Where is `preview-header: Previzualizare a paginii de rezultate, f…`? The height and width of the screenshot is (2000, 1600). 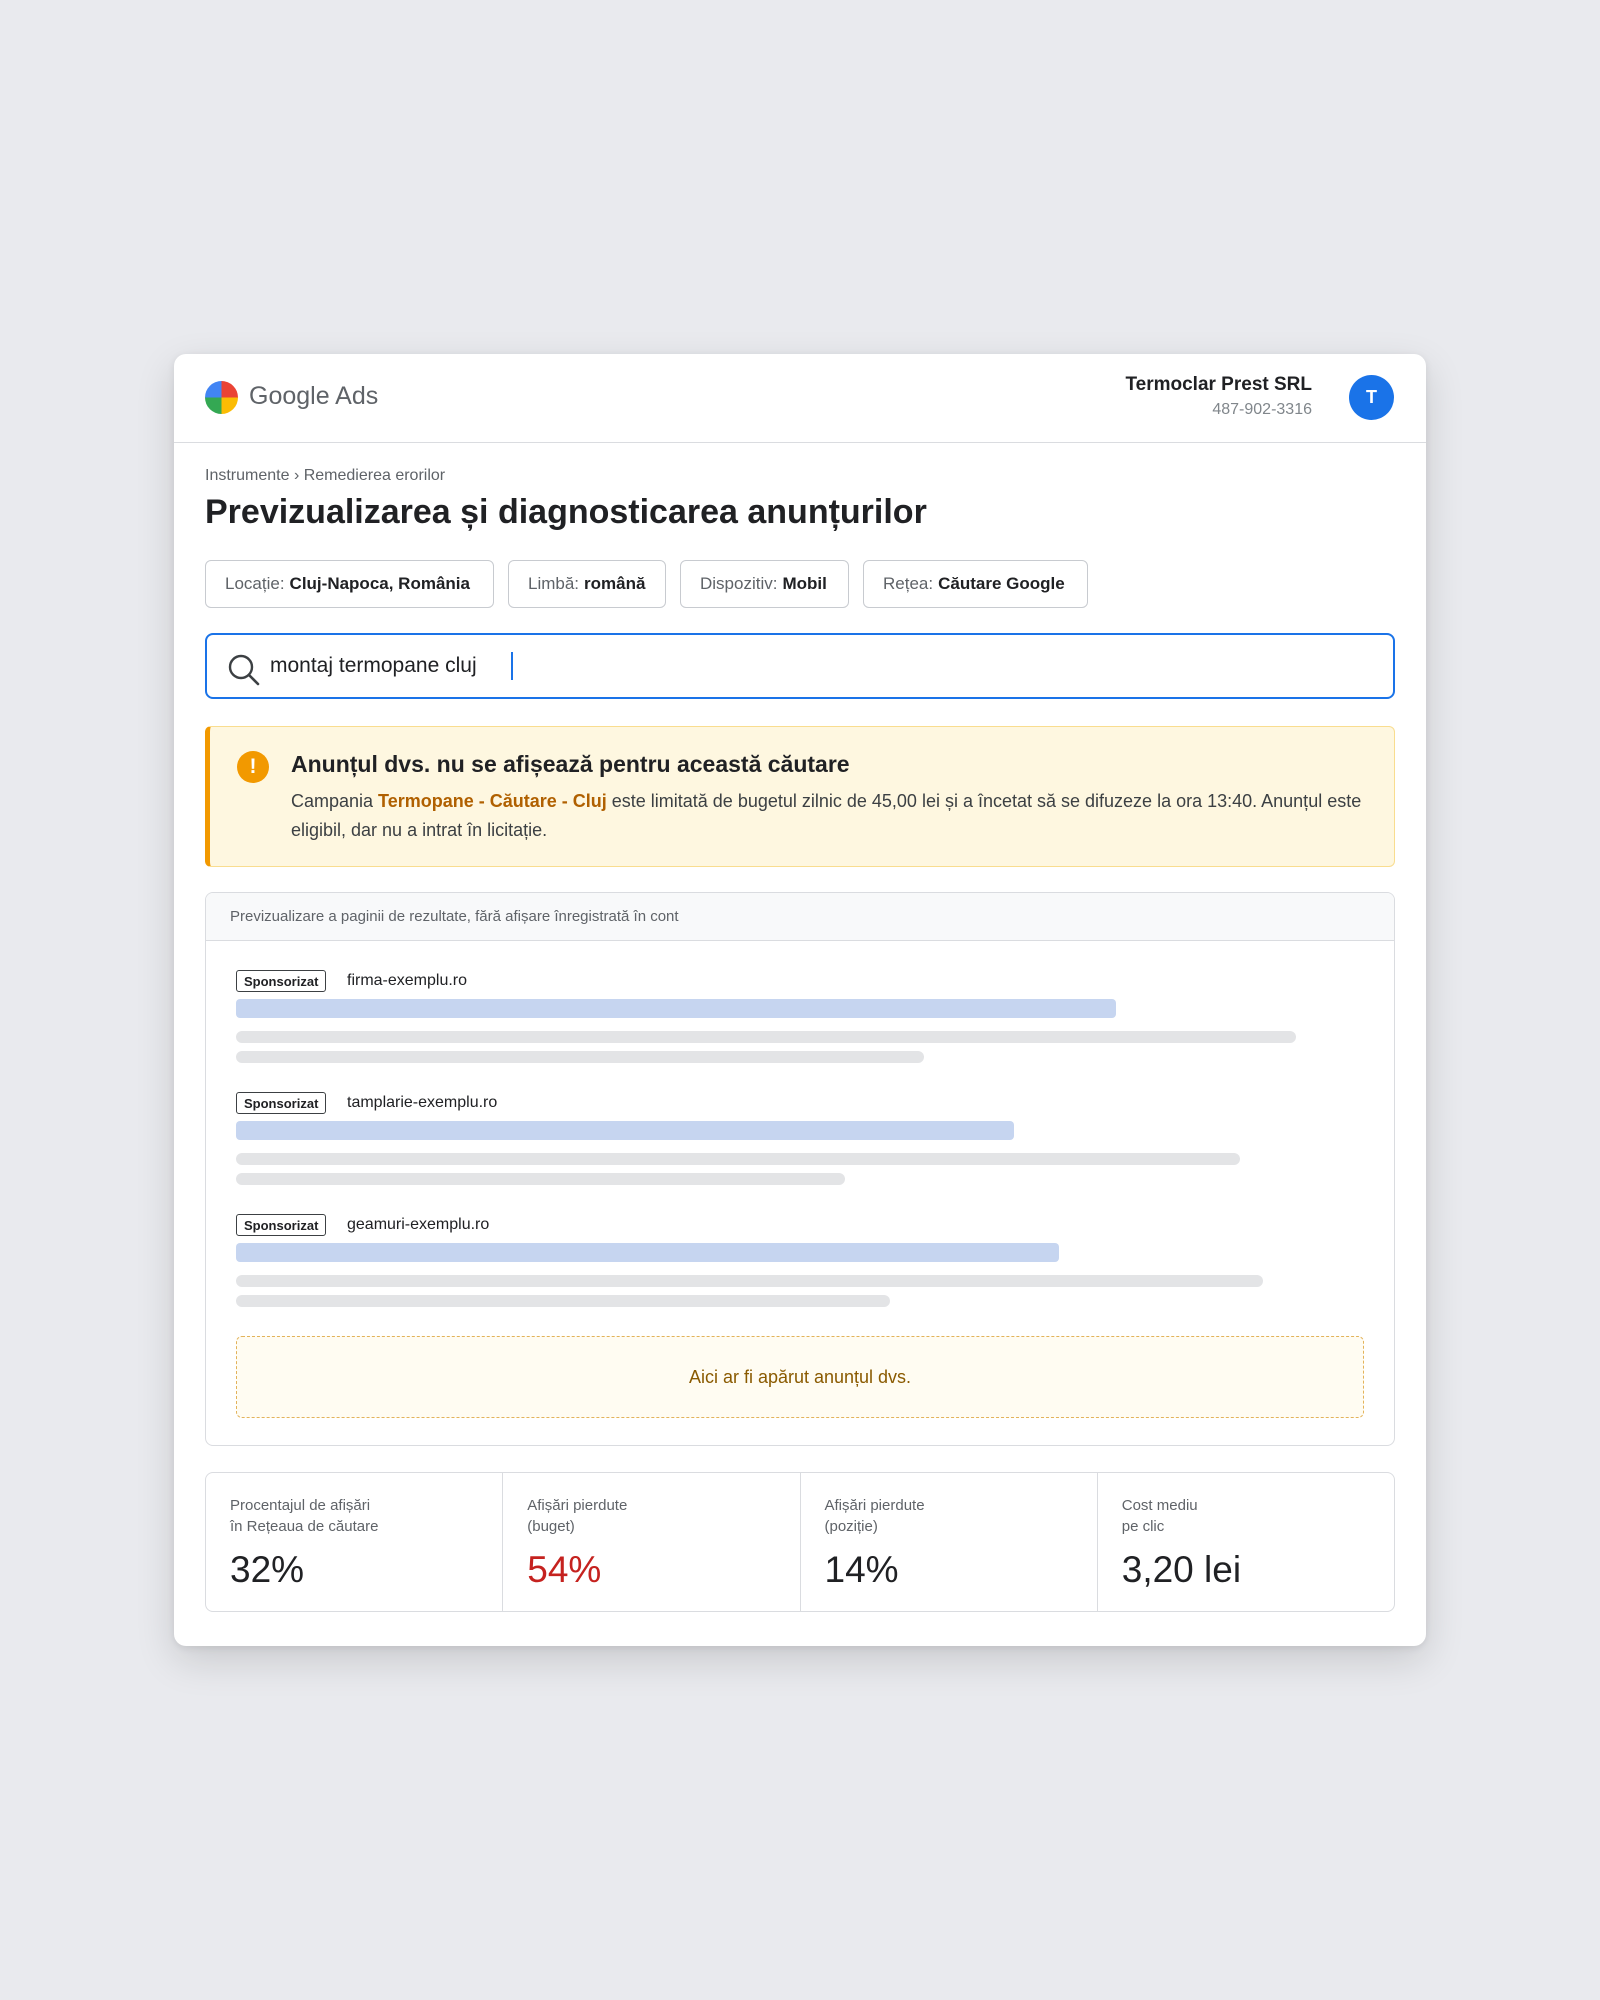 preview-header: Previzualizare a paginii de rezultate, f… is located at coordinates (800, 917).